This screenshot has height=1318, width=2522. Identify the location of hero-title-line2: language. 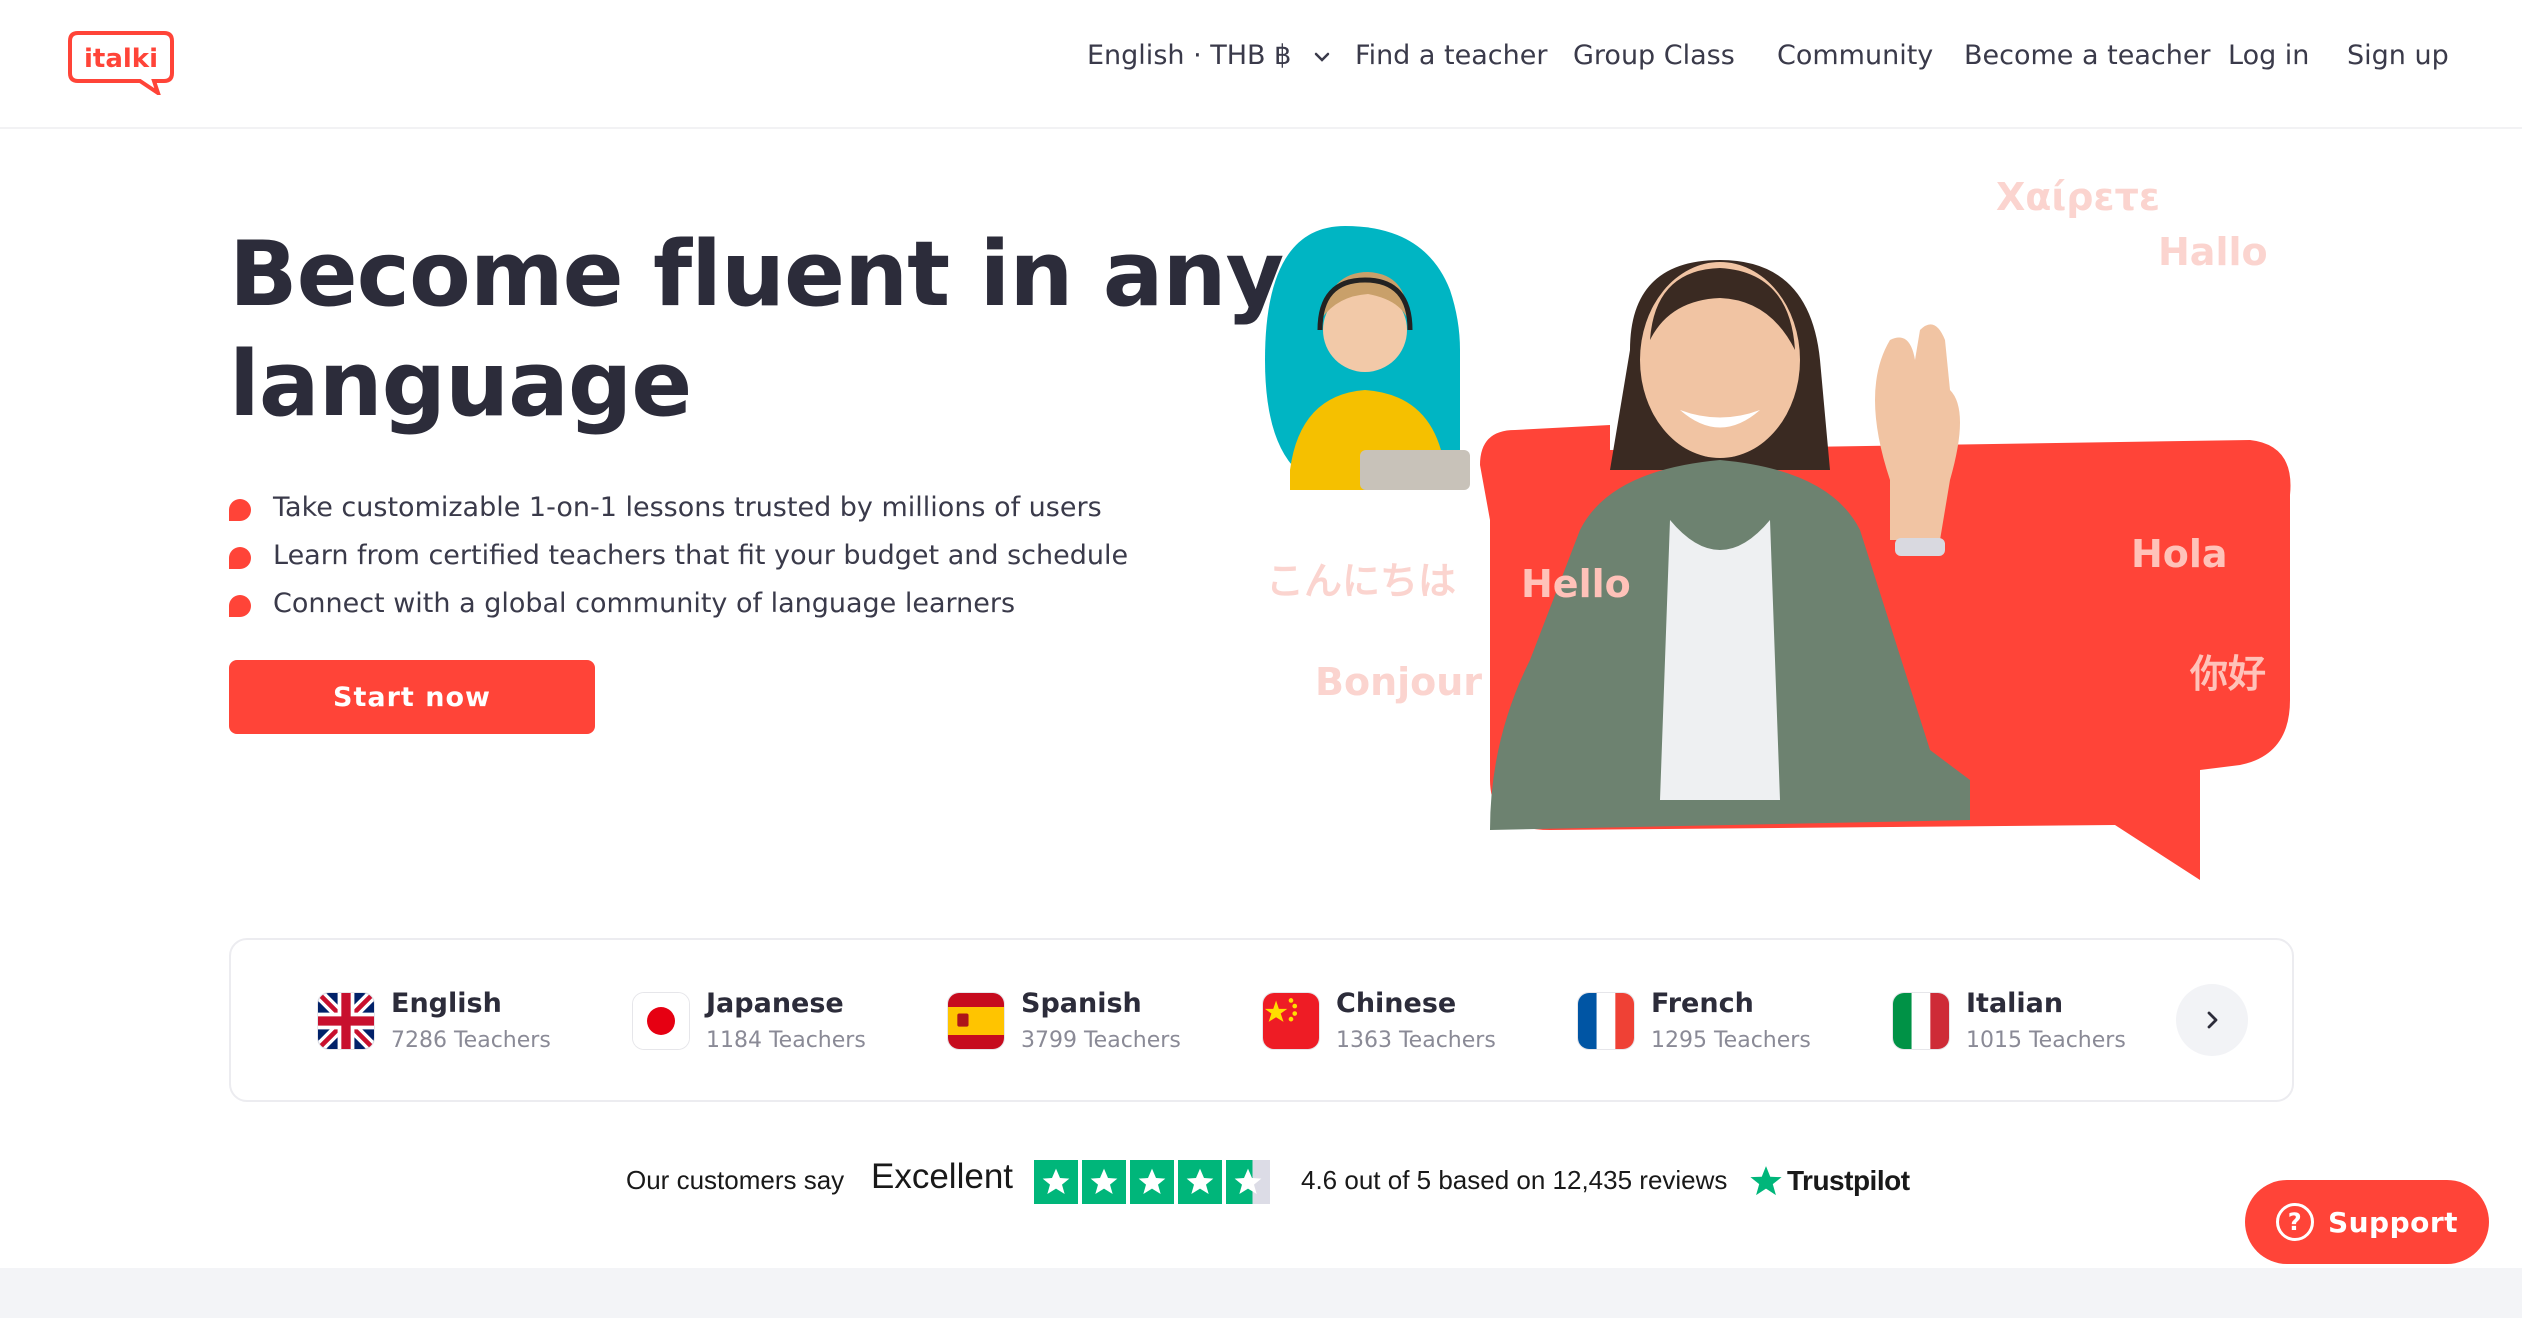
(460, 384).